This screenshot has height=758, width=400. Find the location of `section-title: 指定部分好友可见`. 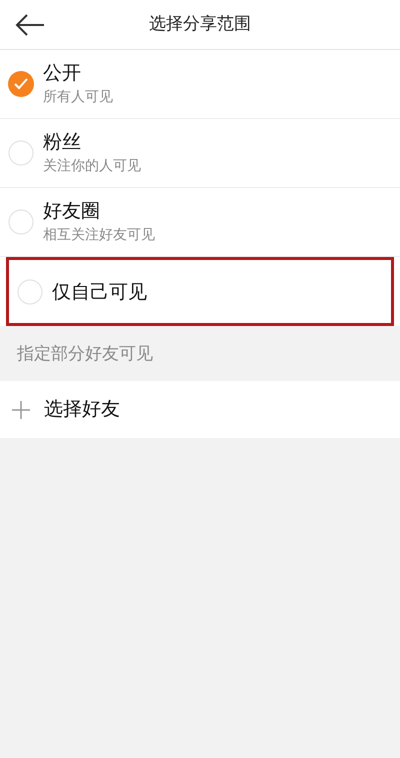

section-title: 指定部分好友可见 is located at coordinates (85, 354).